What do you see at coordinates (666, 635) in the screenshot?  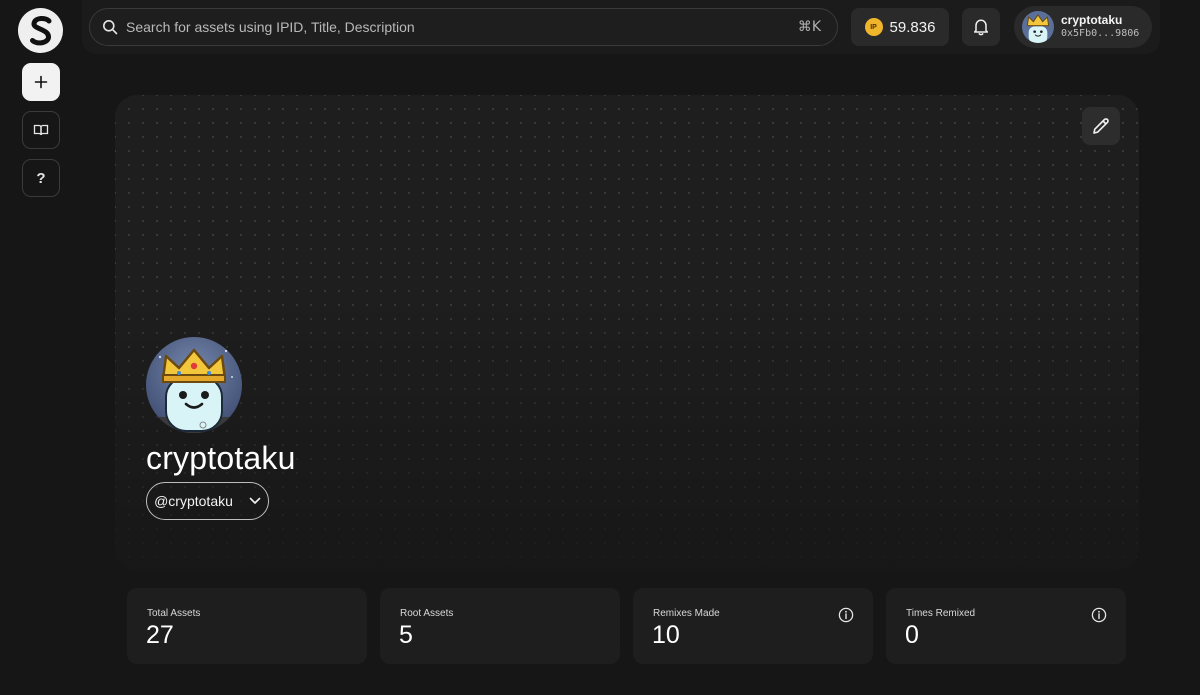 I see `stat-value: 10` at bounding box center [666, 635].